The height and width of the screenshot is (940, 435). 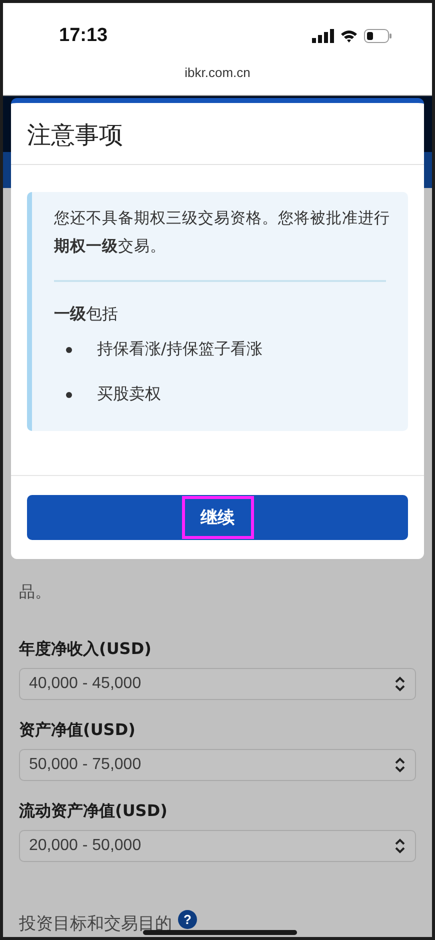 I want to click on list-item: 持保看涨/持保篮子看涨, so click(x=179, y=349).